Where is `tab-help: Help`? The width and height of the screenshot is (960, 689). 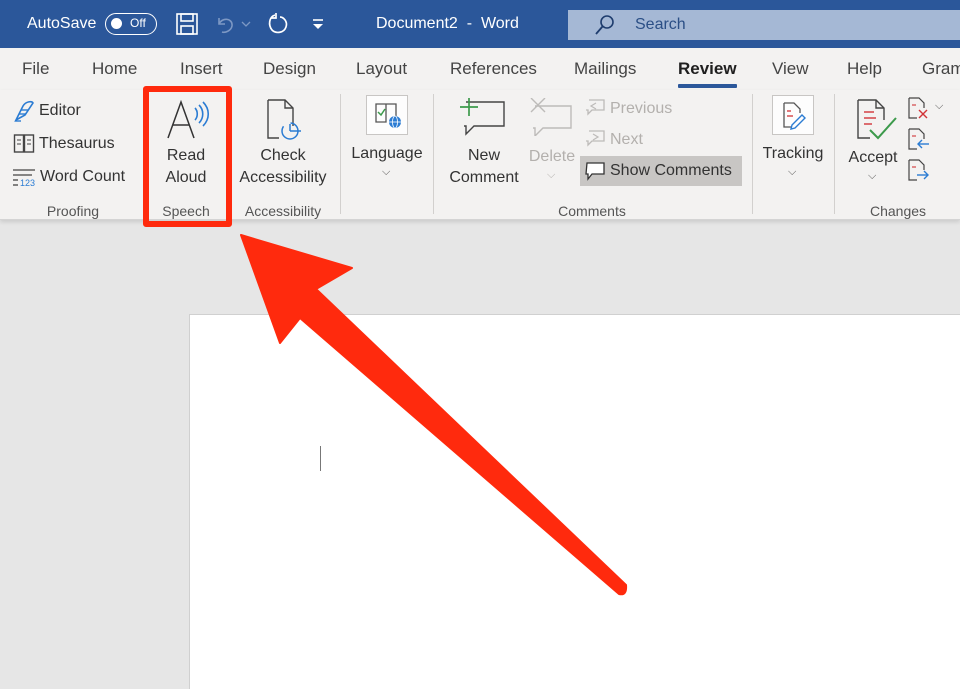 tab-help: Help is located at coordinates (864, 69).